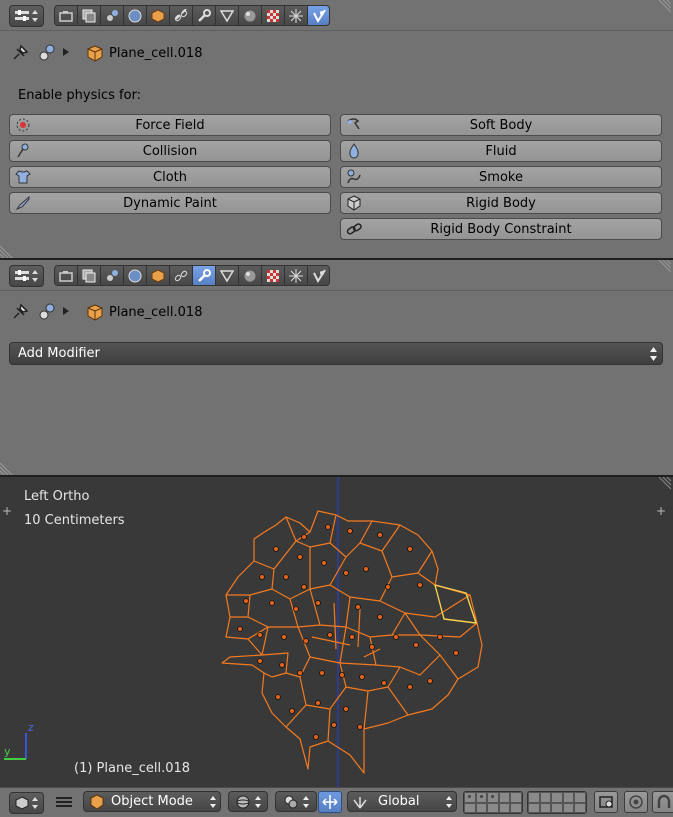  I want to click on snap-button, so click(662, 802).